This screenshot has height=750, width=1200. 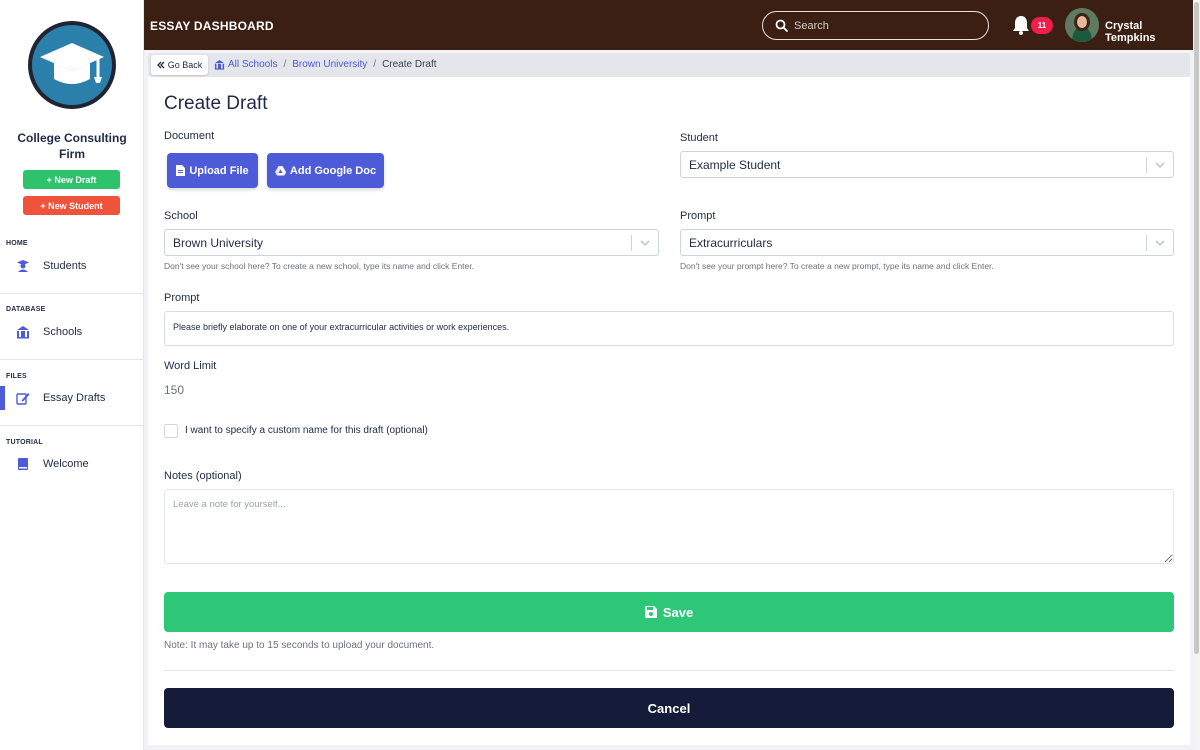 I want to click on sidebar-item-label: Schools, so click(x=63, y=332).